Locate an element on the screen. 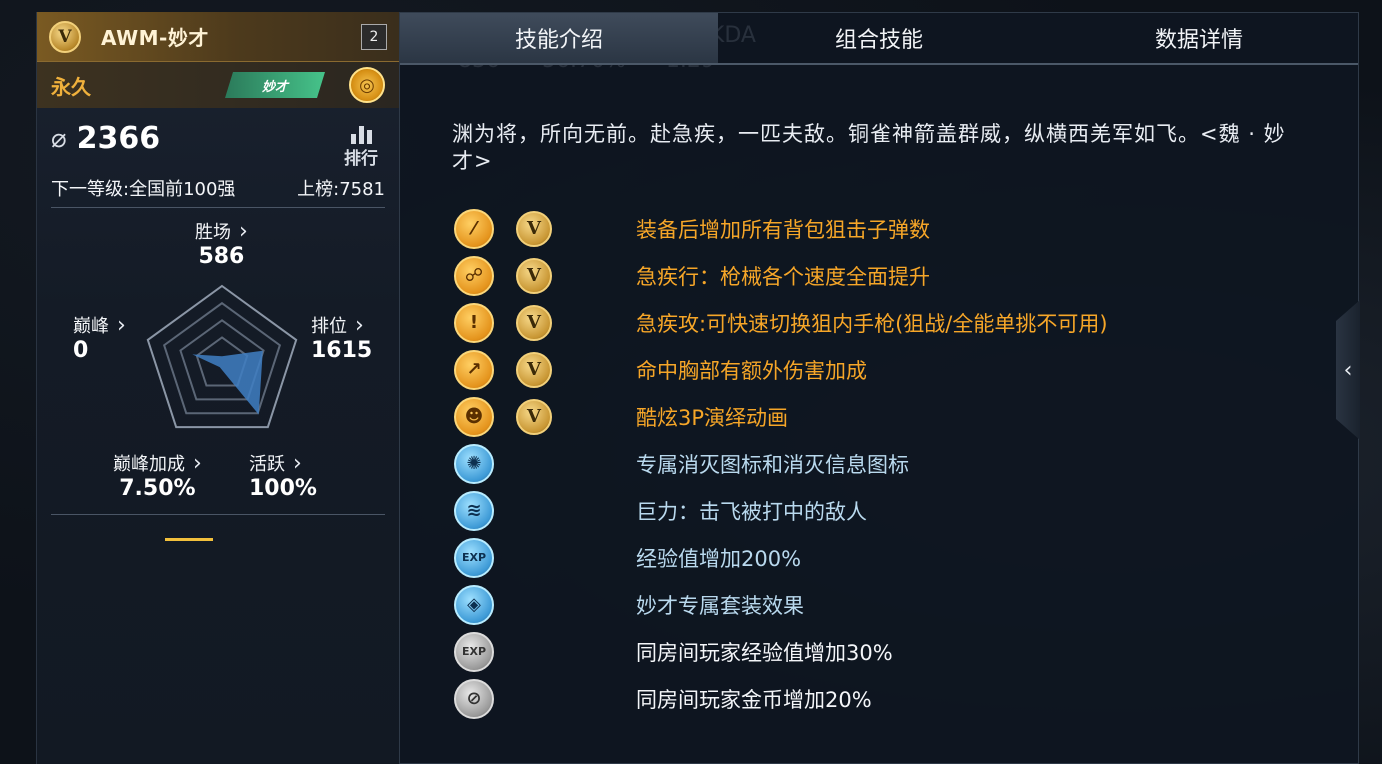 The image size is (1382, 764). tab-bar: 技能介绍 组合技能 数据详情 is located at coordinates (879, 39).